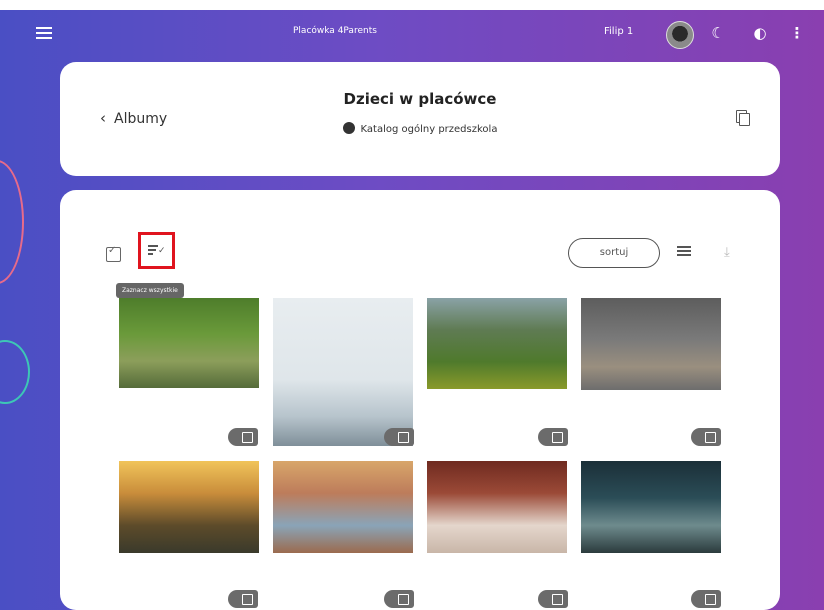 This screenshot has height=610, width=824. Describe the element at coordinates (113, 253) in the screenshot. I see `select-mode-icon` at that location.